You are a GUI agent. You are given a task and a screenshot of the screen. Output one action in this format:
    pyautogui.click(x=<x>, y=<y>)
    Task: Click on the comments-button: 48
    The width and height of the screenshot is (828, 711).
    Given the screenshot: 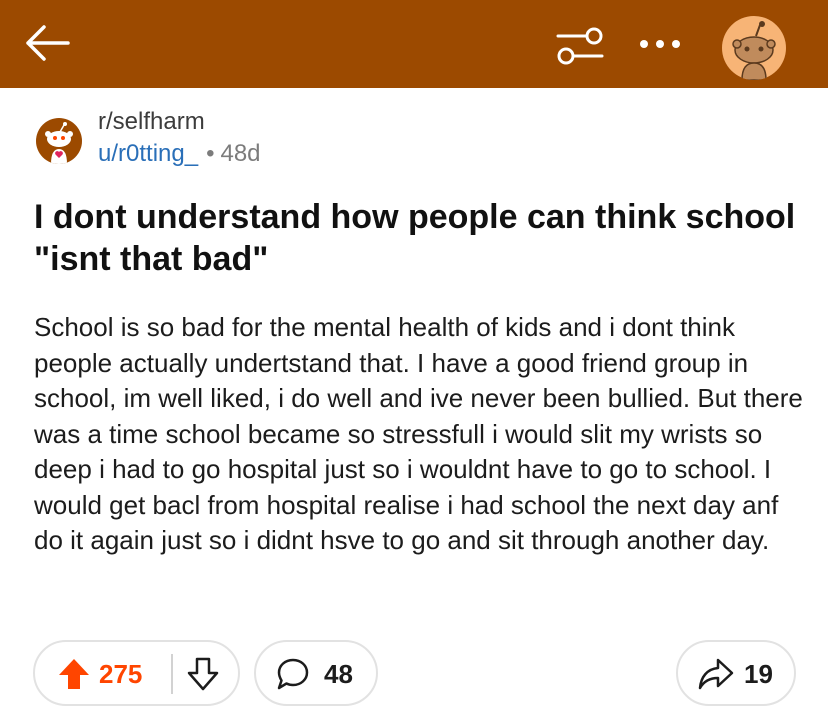 What is the action you would take?
    pyautogui.click(x=316, y=673)
    